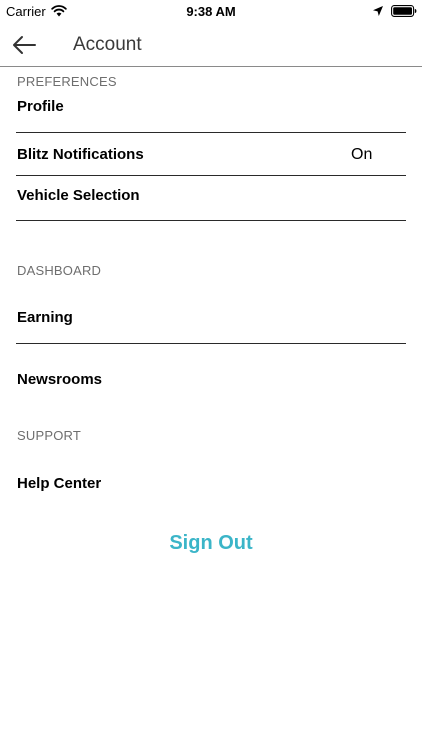 The width and height of the screenshot is (422, 750). What do you see at coordinates (24, 45) in the screenshot?
I see `back-arrow-icon` at bounding box center [24, 45].